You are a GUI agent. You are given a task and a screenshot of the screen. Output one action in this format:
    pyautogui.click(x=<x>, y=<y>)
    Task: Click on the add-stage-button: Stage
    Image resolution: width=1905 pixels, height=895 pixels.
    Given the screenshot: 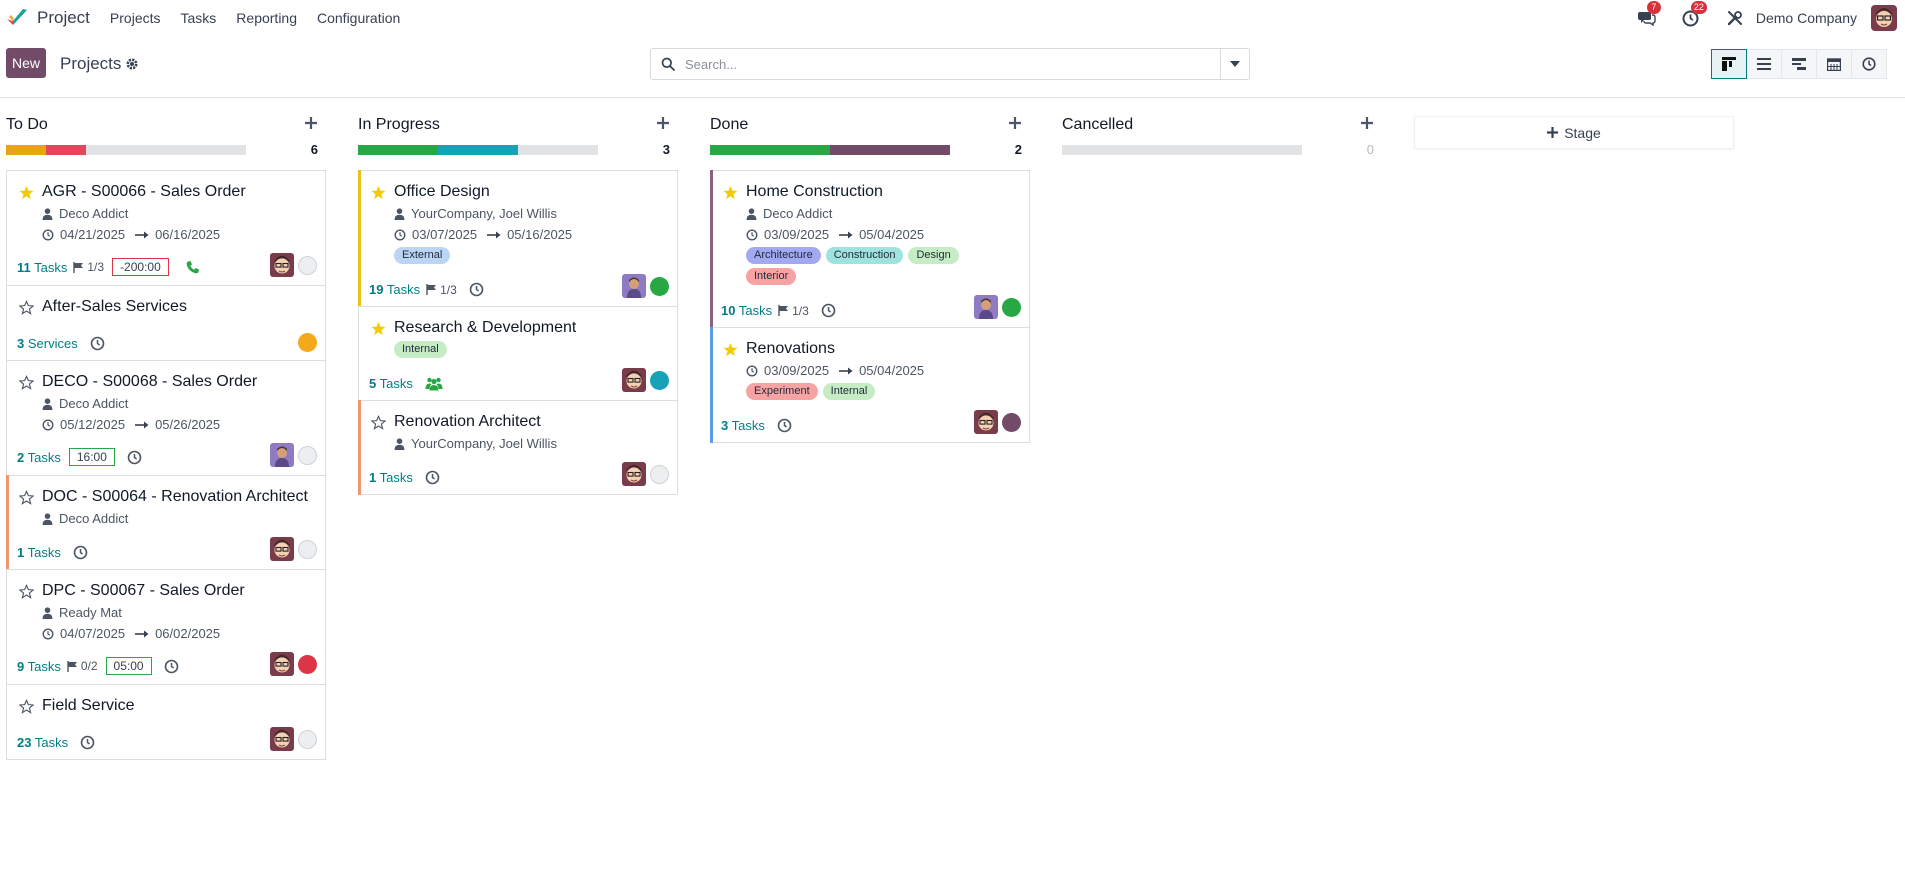 What is the action you would take?
    pyautogui.click(x=1574, y=132)
    